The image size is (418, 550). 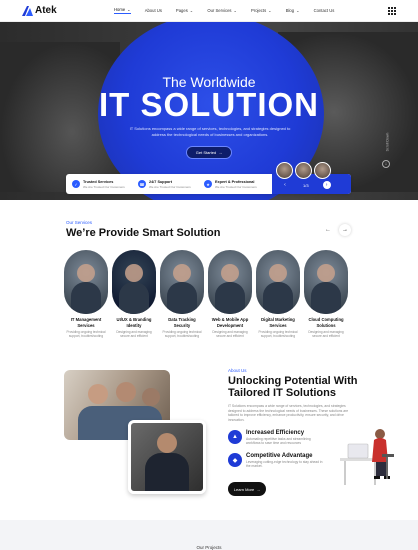 What do you see at coordinates (387, 142) in the screenshot?
I see `scroll-down-label: Scroll Down` at bounding box center [387, 142].